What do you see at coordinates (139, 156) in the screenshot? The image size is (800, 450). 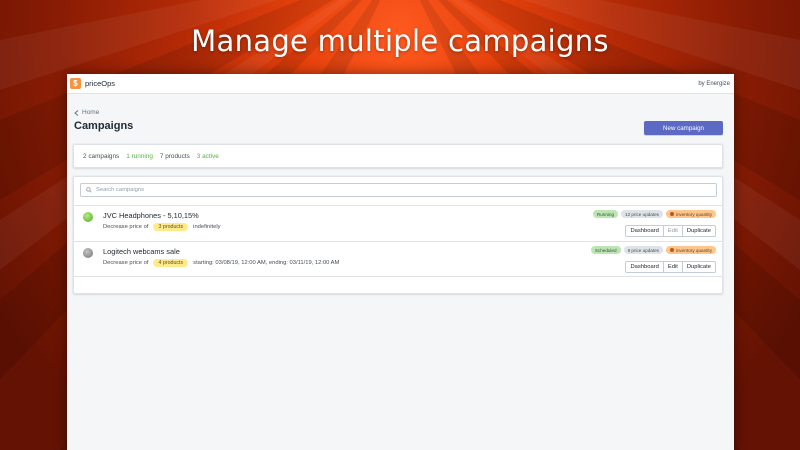 I see `summary-running-count: 1 running` at bounding box center [139, 156].